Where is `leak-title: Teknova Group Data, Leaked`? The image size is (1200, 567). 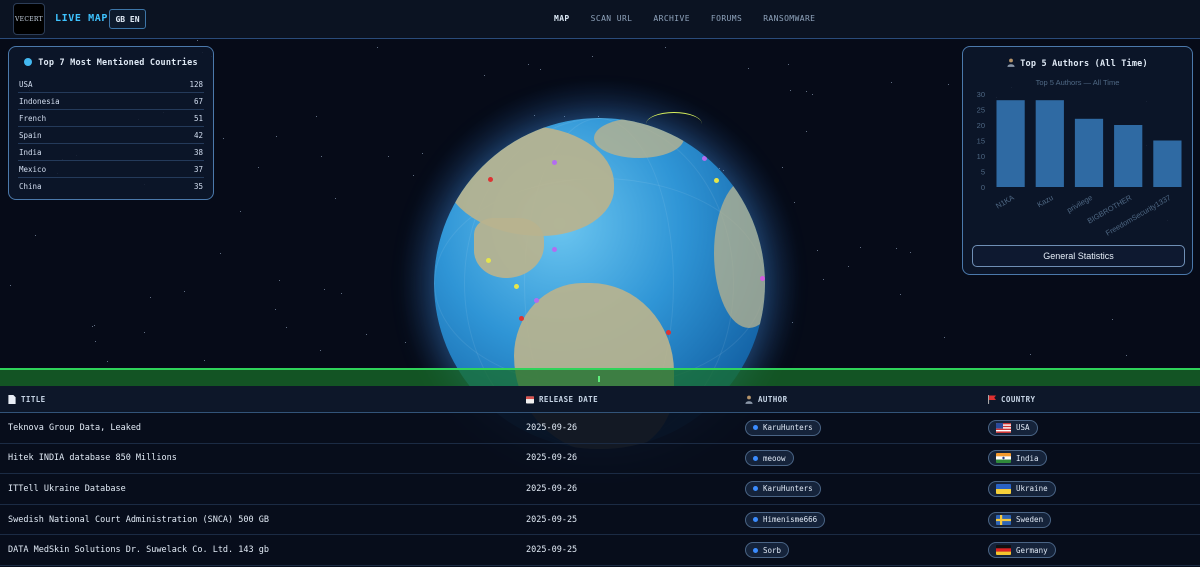
leak-title: Teknova Group Data, Leaked is located at coordinates (74, 428).